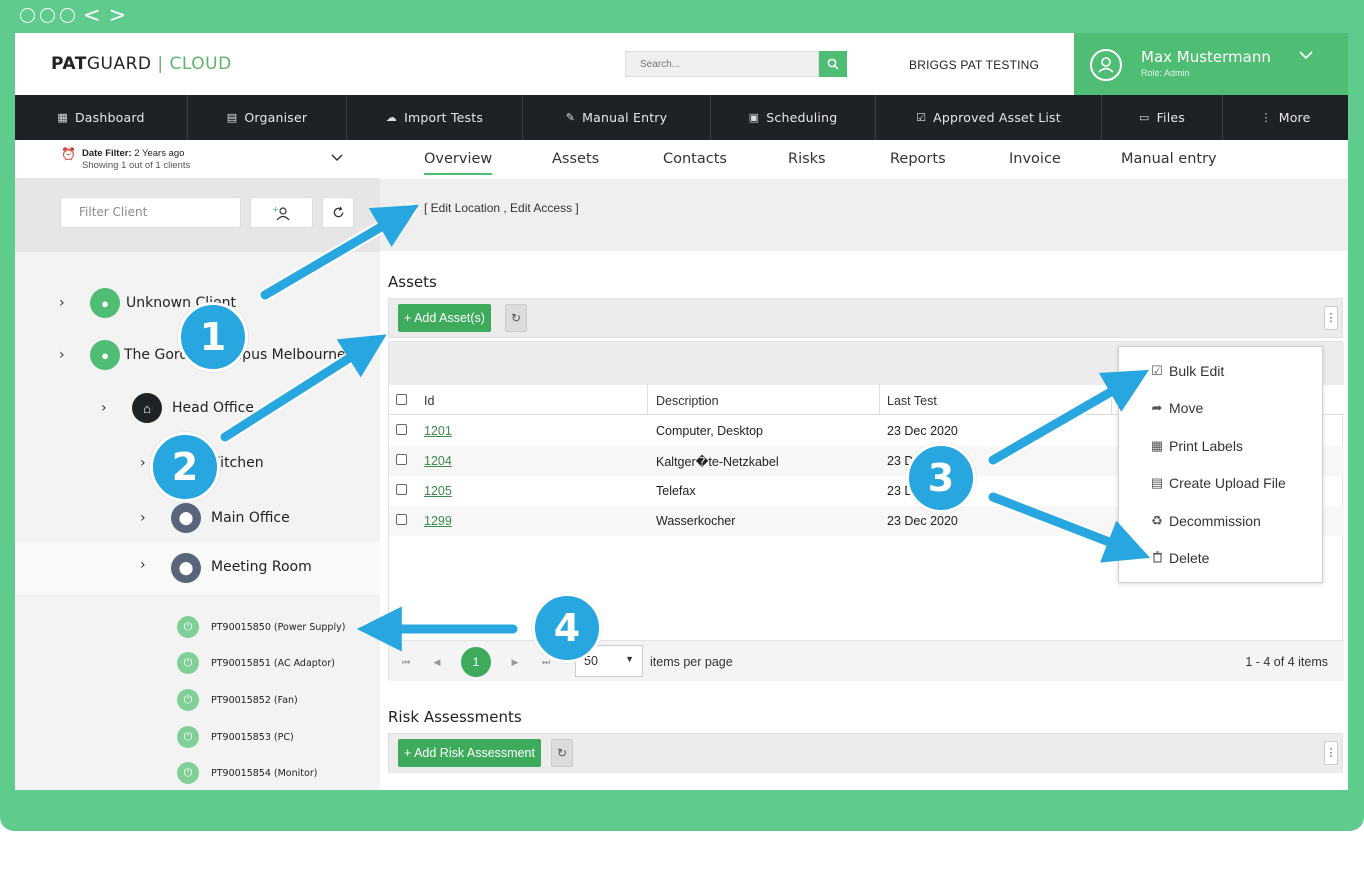  Describe the element at coordinates (267, 117) in the screenshot. I see `nav-organiser: ▤ Organiser` at that location.